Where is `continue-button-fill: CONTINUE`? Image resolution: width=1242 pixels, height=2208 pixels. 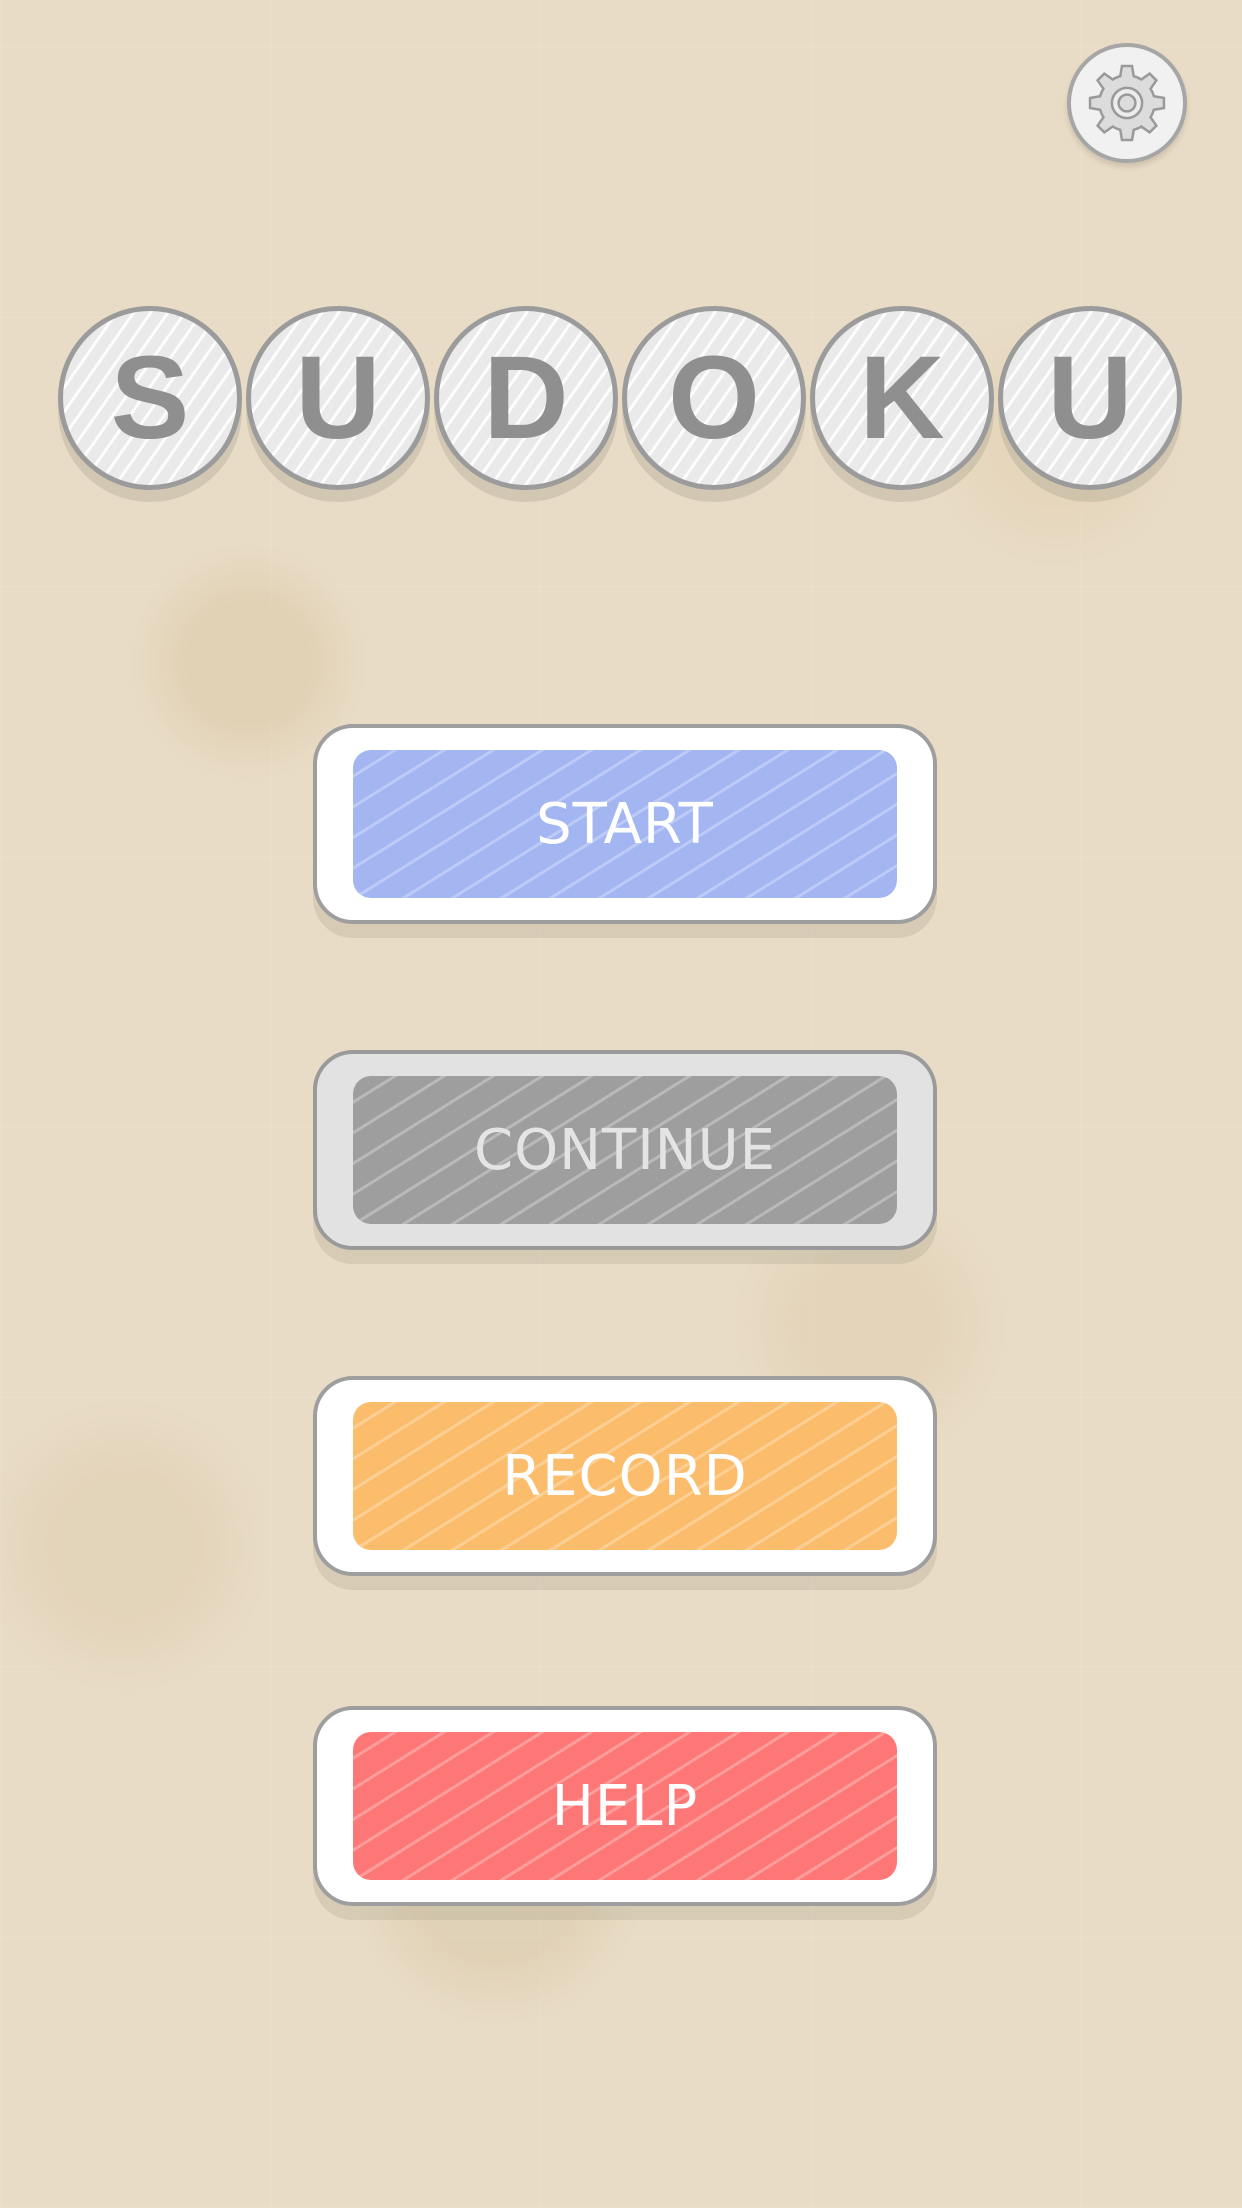
continue-button-fill: CONTINUE is located at coordinates (625, 1150).